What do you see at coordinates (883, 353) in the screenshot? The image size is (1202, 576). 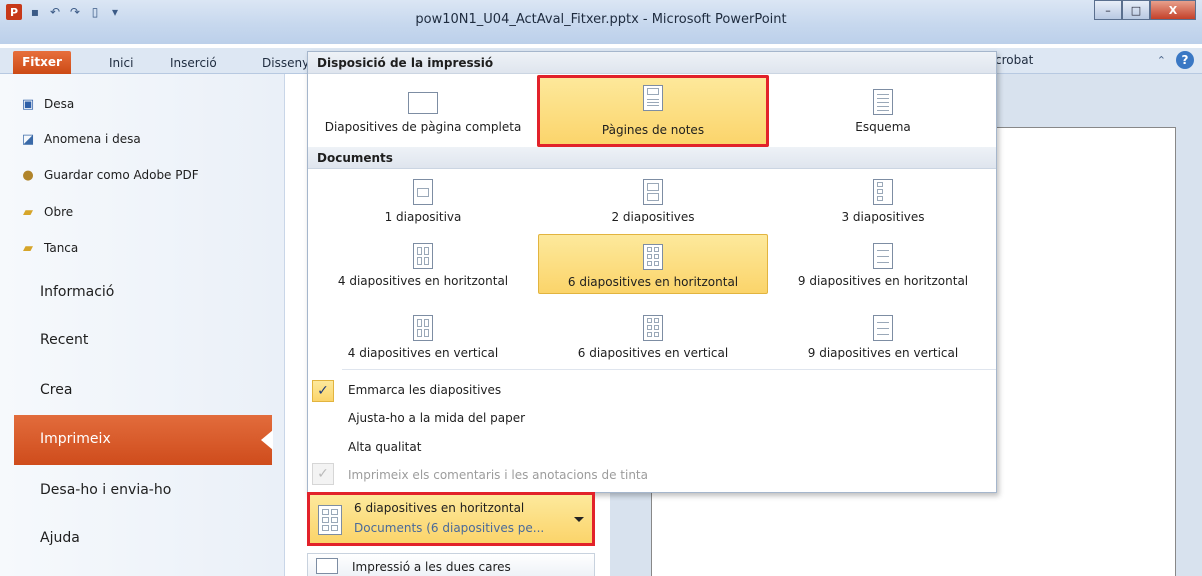 I see `handout-9-vertical-label: 9 diapositives en vertical` at bounding box center [883, 353].